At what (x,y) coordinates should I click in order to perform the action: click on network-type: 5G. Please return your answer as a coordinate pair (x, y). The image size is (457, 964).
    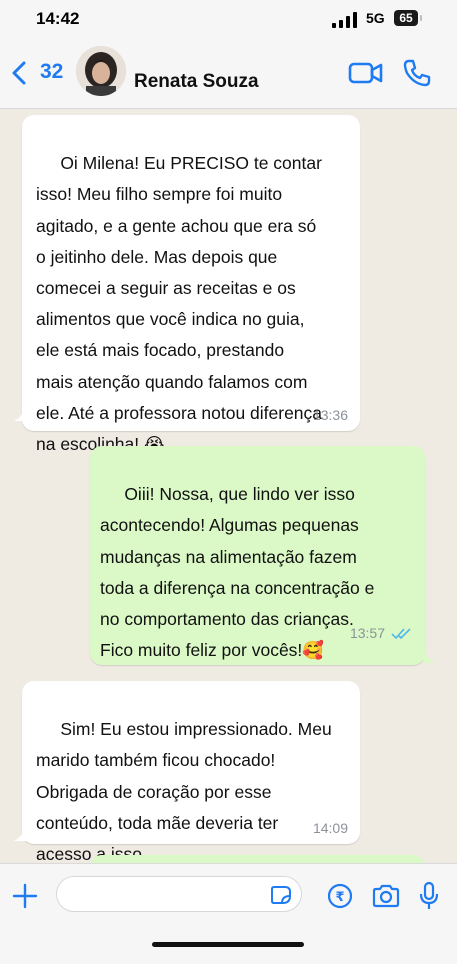
    Looking at the image, I should click on (375, 18).